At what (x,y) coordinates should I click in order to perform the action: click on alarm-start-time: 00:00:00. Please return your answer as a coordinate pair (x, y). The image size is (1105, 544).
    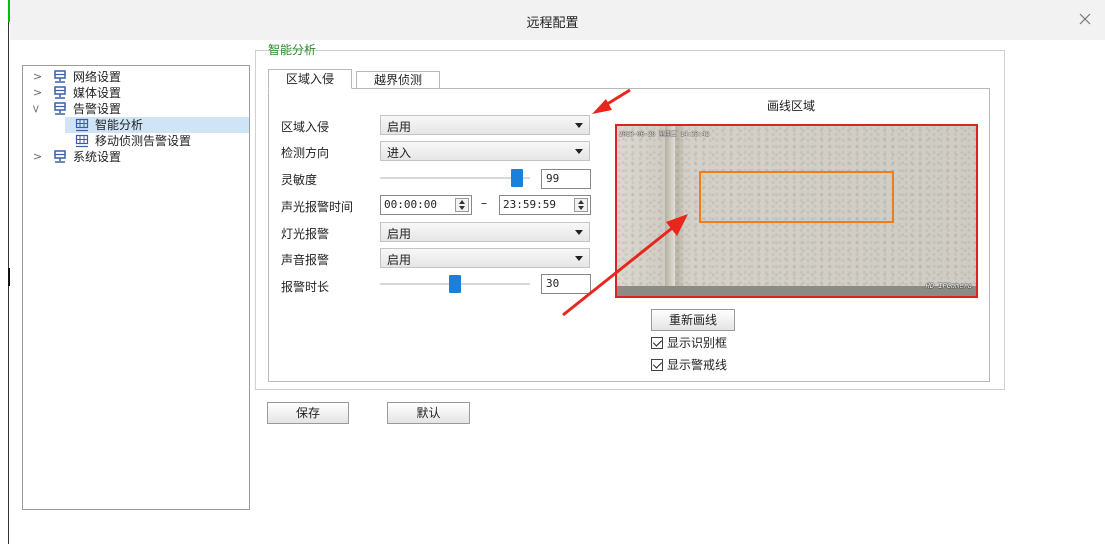
    Looking at the image, I should click on (426, 205).